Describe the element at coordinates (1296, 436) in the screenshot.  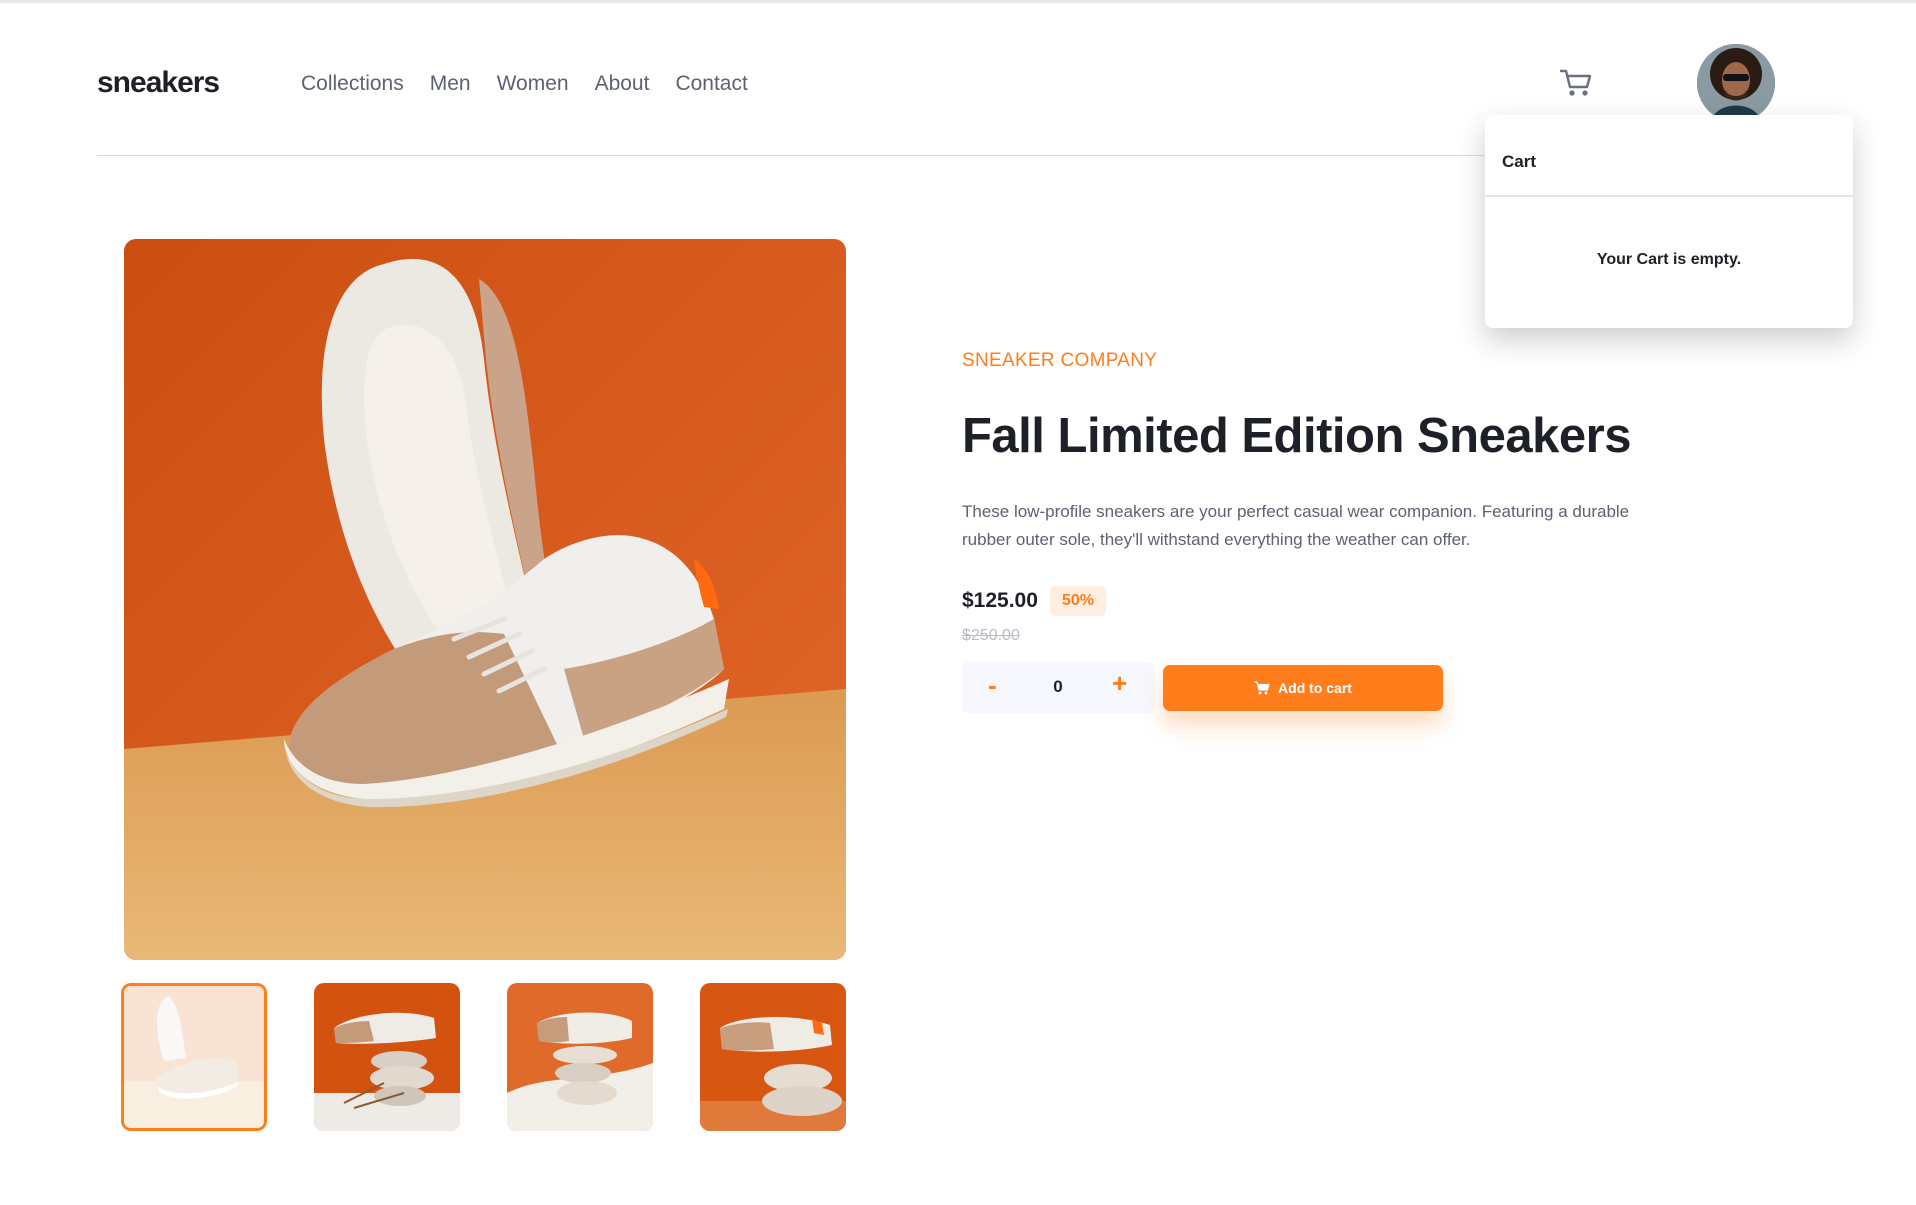
I see `product-title: Fall Limited Edition Sneakers` at that location.